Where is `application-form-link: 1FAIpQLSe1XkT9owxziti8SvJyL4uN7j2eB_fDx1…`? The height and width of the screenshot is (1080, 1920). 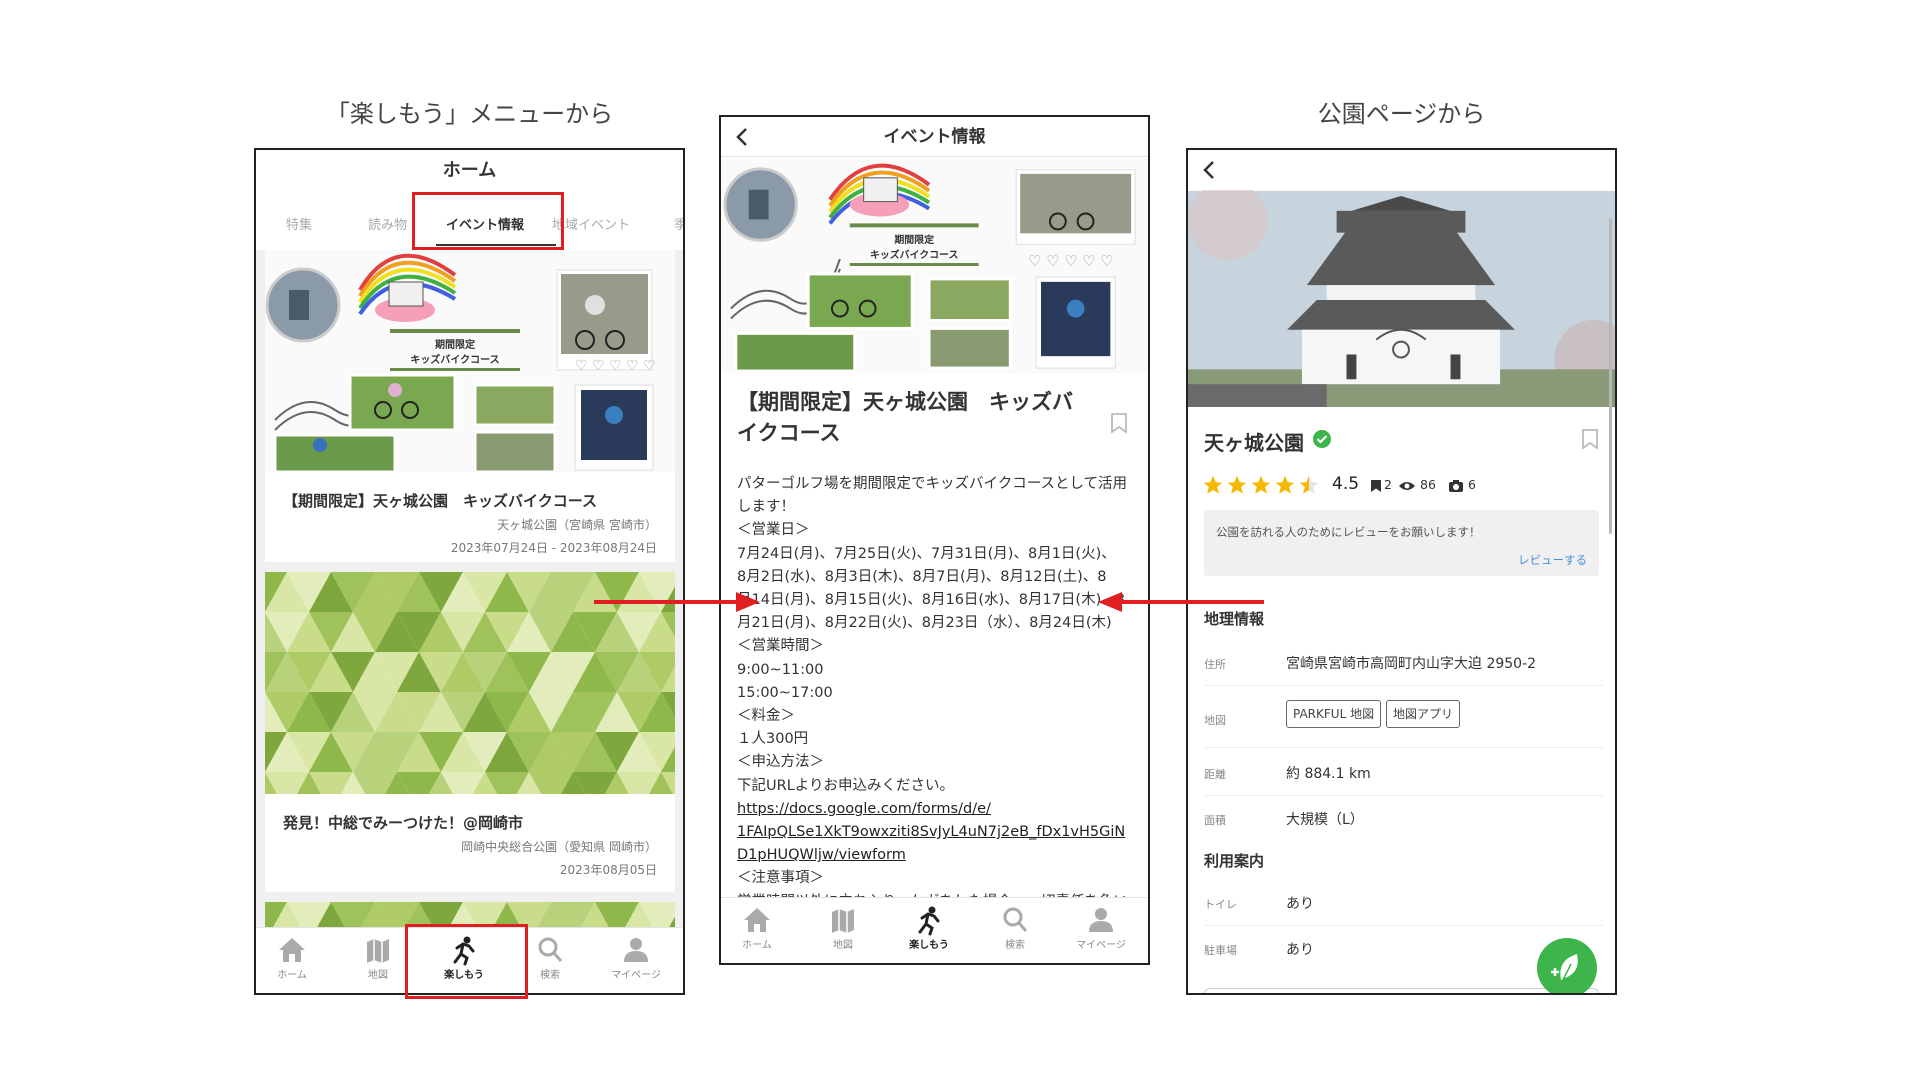 application-form-link: 1FAIpQLSe1XkT9owxziti8SvJyL4uN7j2eB_fDx1… is located at coordinates (937, 832).